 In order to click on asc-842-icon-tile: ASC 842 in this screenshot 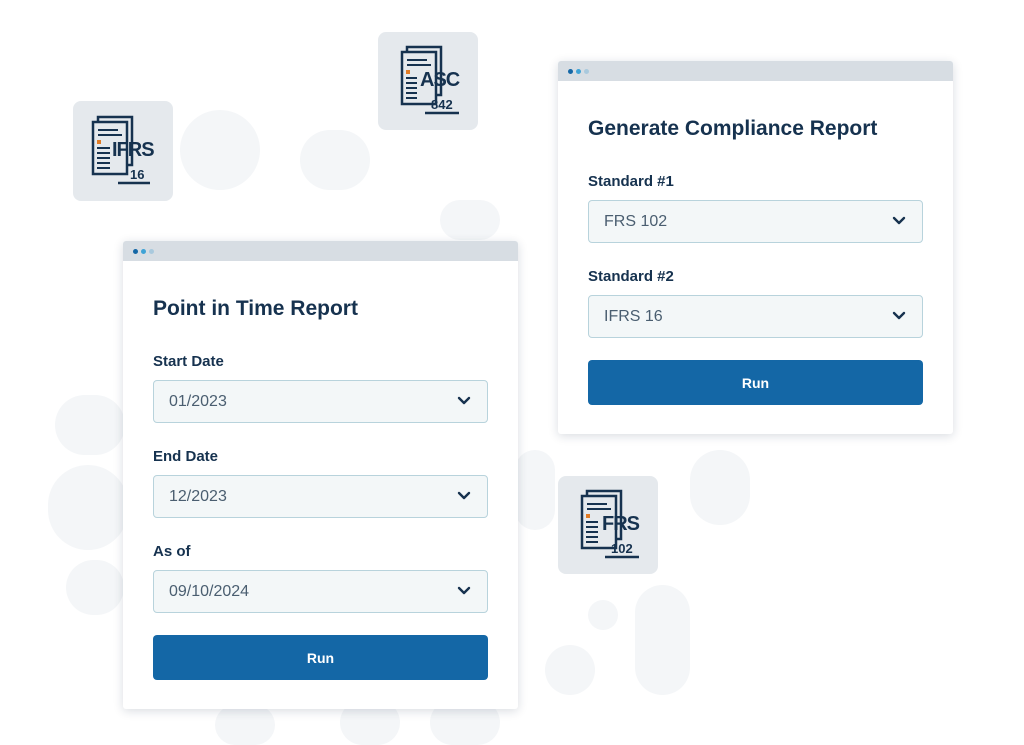, I will do `click(428, 81)`.